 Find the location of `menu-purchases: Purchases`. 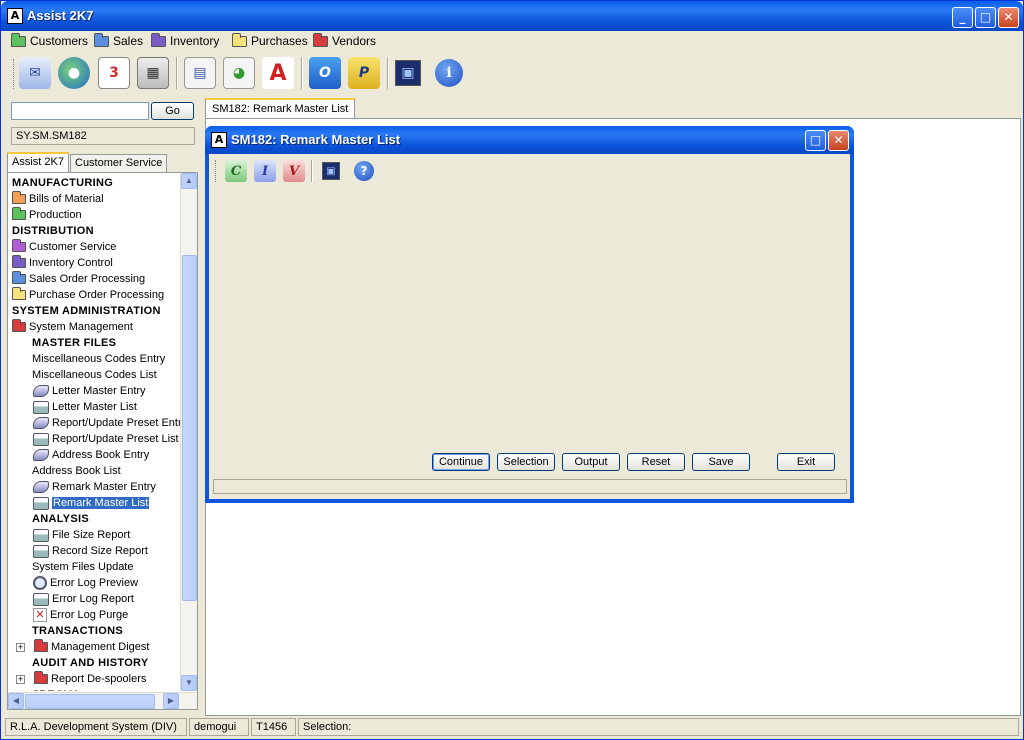

menu-purchases: Purchases is located at coordinates (270, 41).